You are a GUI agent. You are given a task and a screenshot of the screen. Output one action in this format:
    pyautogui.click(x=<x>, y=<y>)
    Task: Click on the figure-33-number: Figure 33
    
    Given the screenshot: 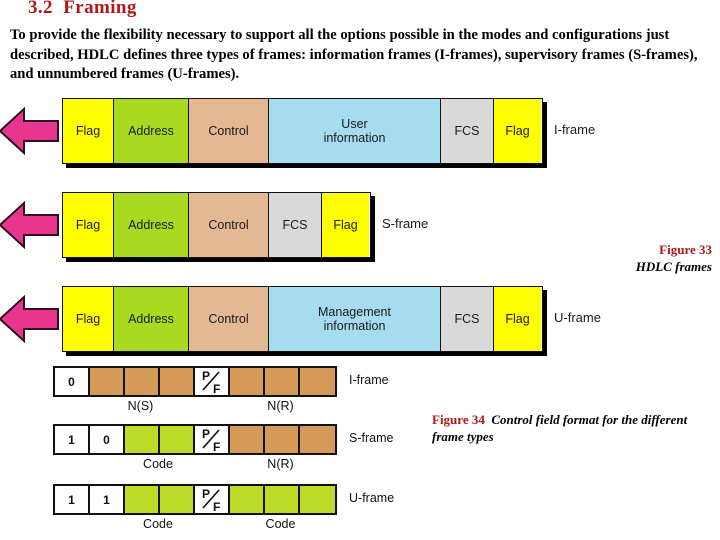 What is the action you would take?
    pyautogui.click(x=685, y=249)
    